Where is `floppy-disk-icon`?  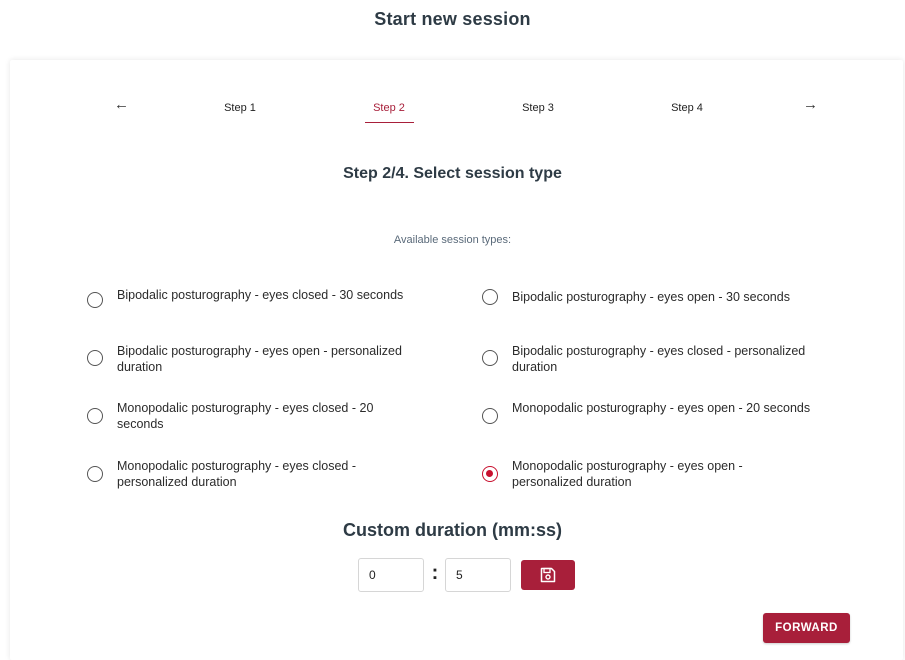 floppy-disk-icon is located at coordinates (548, 575).